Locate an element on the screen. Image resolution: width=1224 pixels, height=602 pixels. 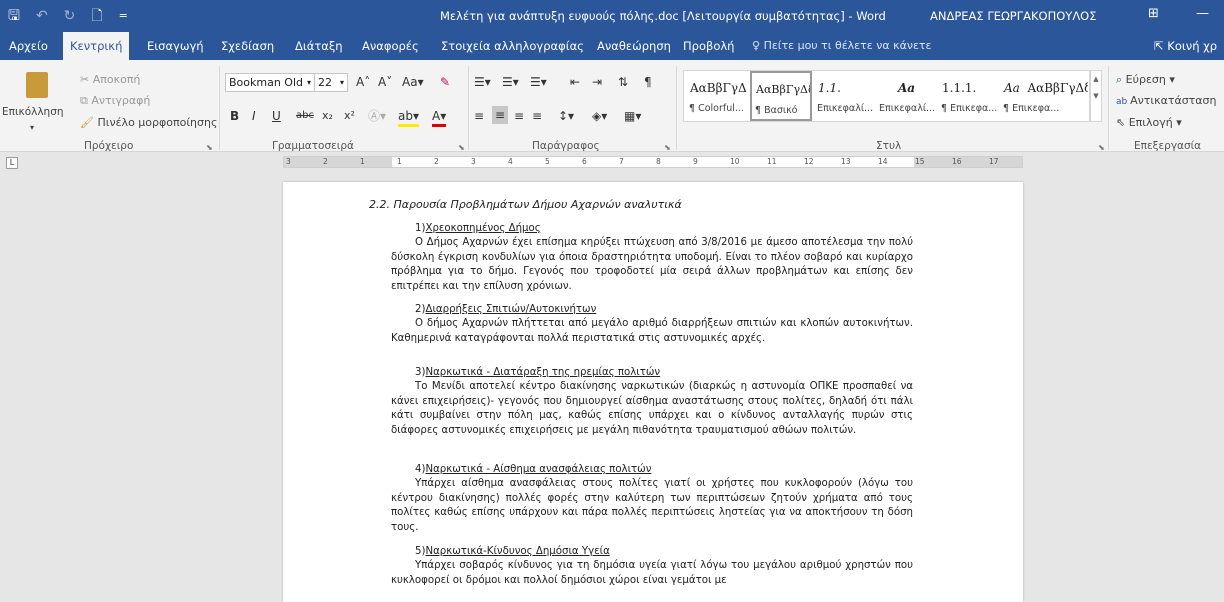
align-left-icon: ≡ is located at coordinates (479, 116).